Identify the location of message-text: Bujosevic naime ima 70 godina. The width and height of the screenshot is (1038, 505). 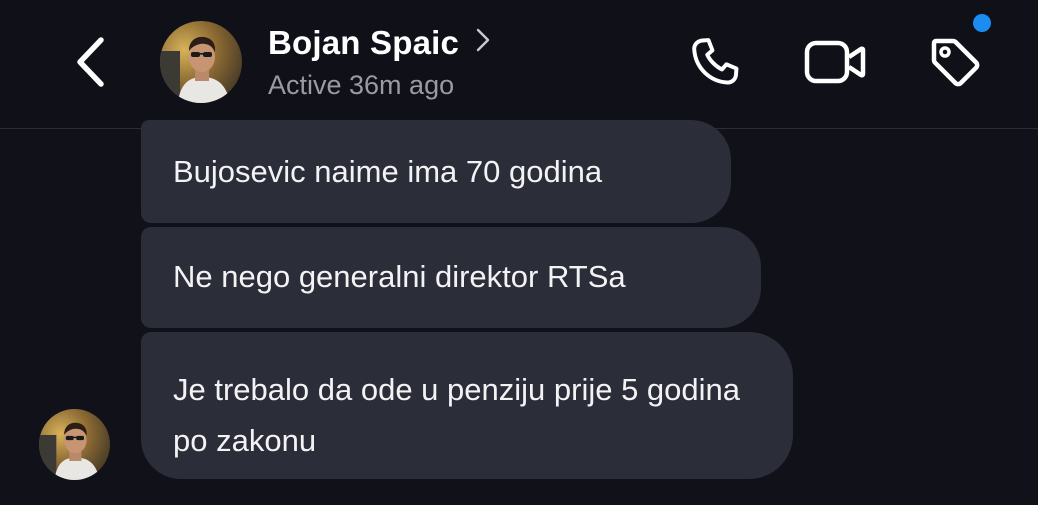
(388, 171).